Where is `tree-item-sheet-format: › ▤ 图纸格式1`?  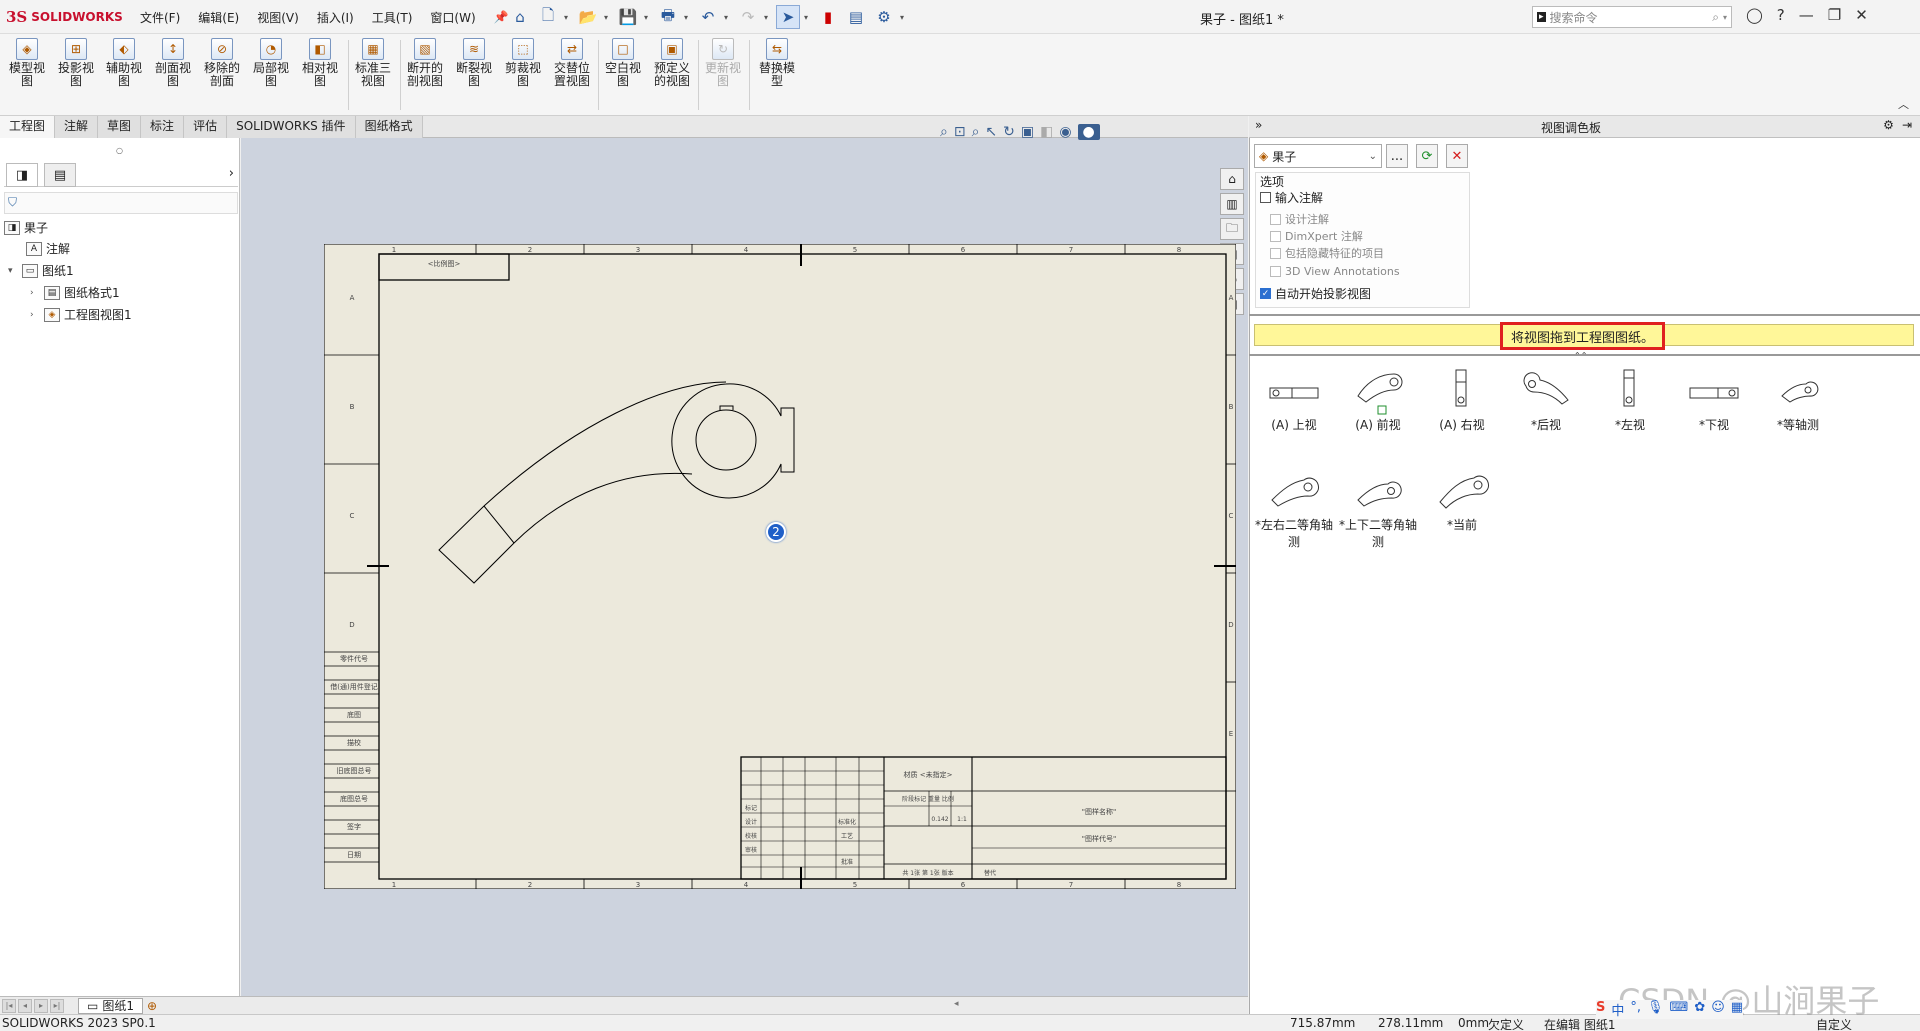 tree-item-sheet-format: › ▤ 图纸格式1 is located at coordinates (75, 292).